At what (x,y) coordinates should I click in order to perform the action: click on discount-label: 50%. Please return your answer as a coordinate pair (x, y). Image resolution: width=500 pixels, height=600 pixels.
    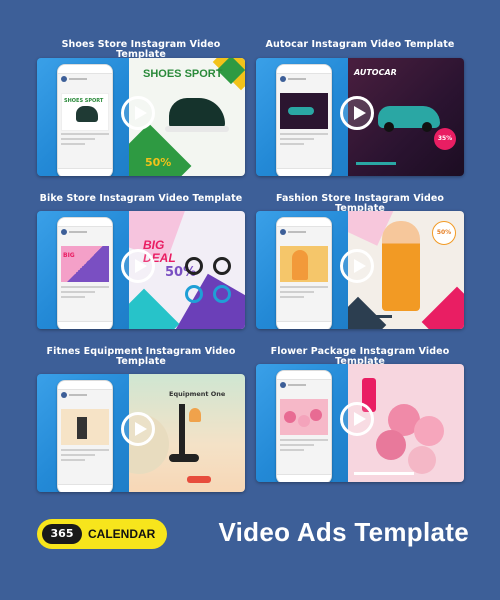
    Looking at the image, I should click on (158, 162).